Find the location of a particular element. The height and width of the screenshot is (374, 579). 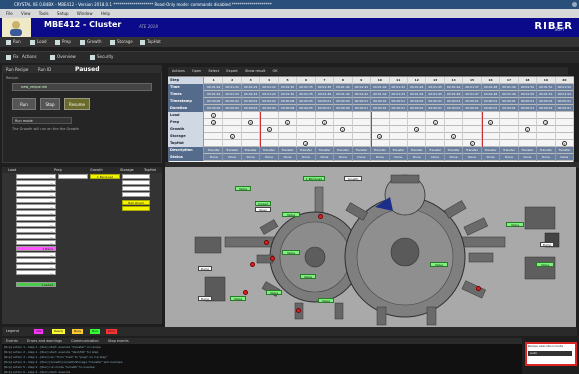

grid-cell: 00:01:46 is located at coordinates (454, 94).